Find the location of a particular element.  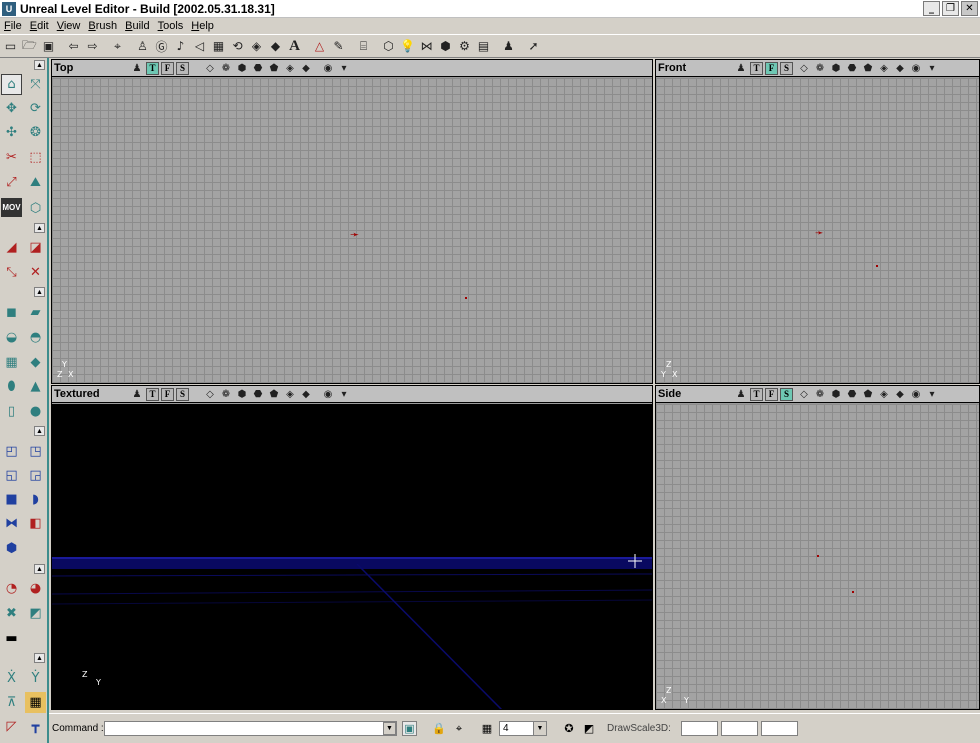

csg-intersect-icon: ◱ is located at coordinates (11, 475).